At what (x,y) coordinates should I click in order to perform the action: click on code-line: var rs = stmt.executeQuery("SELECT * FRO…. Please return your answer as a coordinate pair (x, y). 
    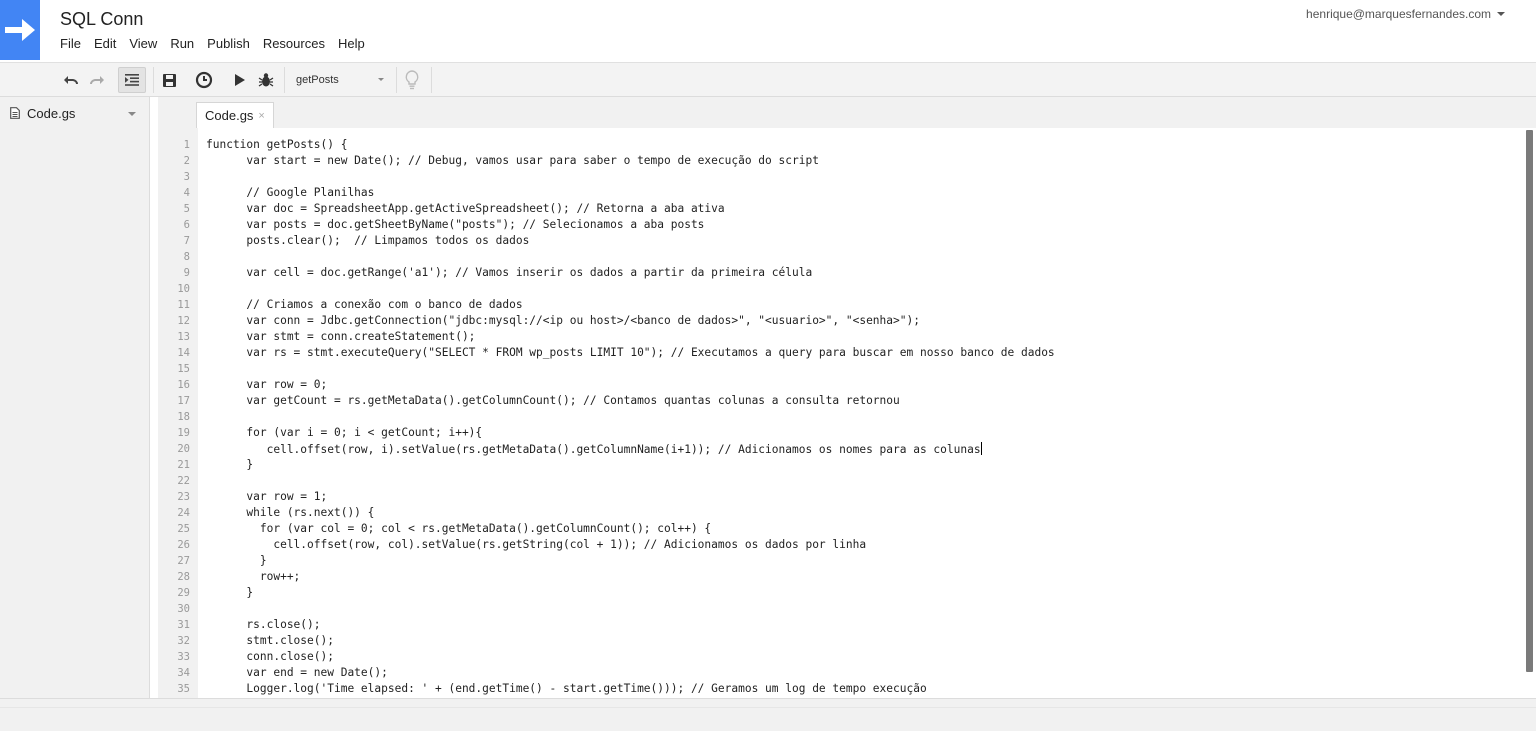
    Looking at the image, I should click on (630, 352).